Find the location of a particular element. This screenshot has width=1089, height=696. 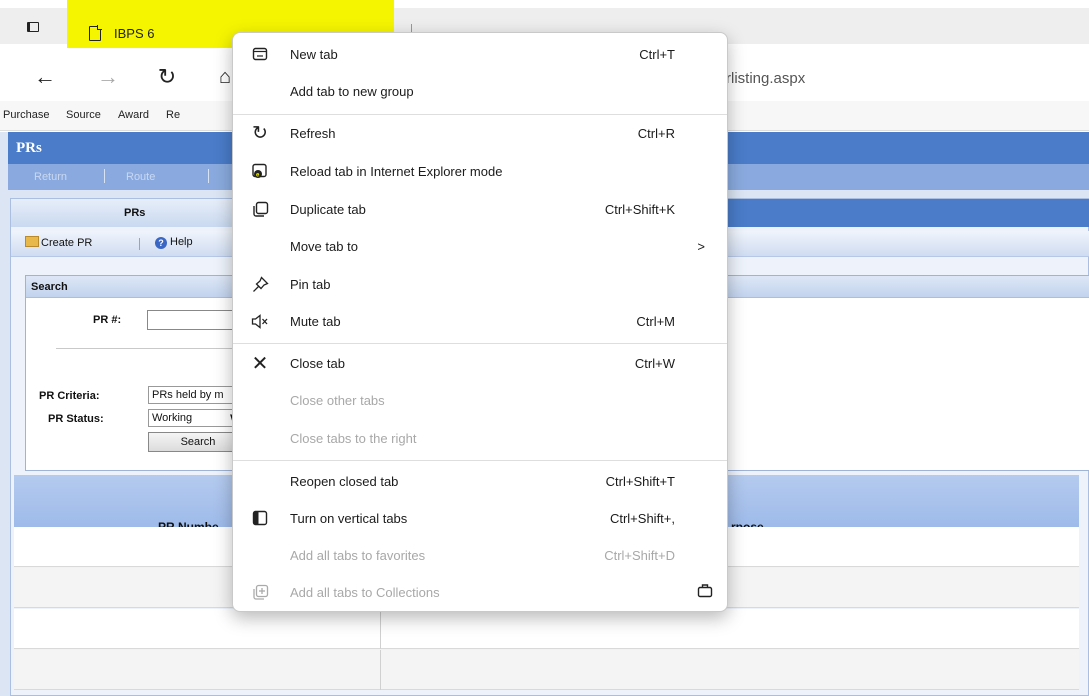

forward-arrow-icon: → is located at coordinates (108, 77).